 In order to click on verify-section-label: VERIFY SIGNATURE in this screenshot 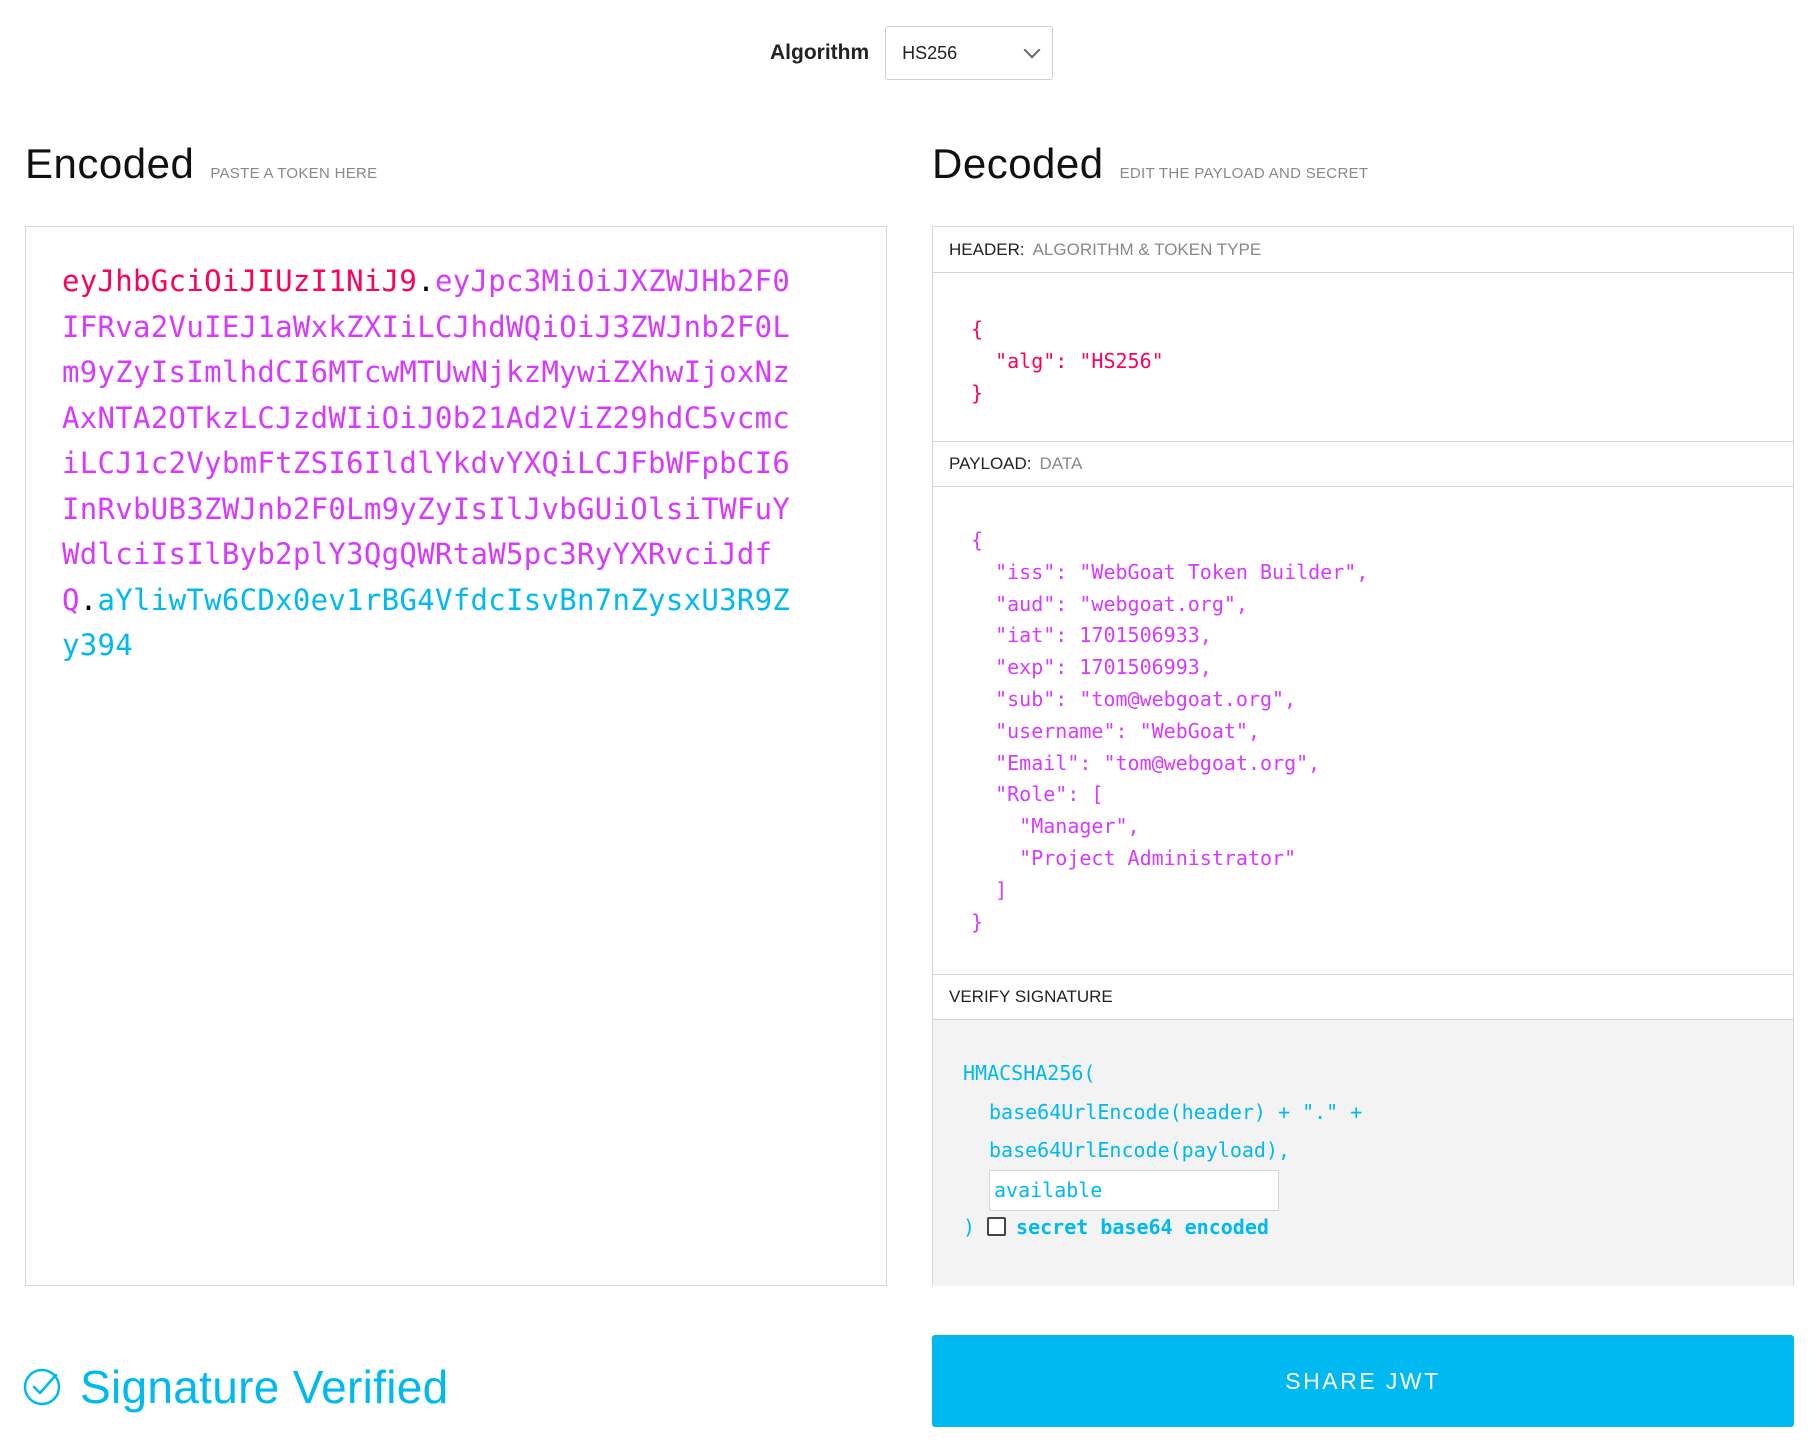, I will do `click(1031, 996)`.